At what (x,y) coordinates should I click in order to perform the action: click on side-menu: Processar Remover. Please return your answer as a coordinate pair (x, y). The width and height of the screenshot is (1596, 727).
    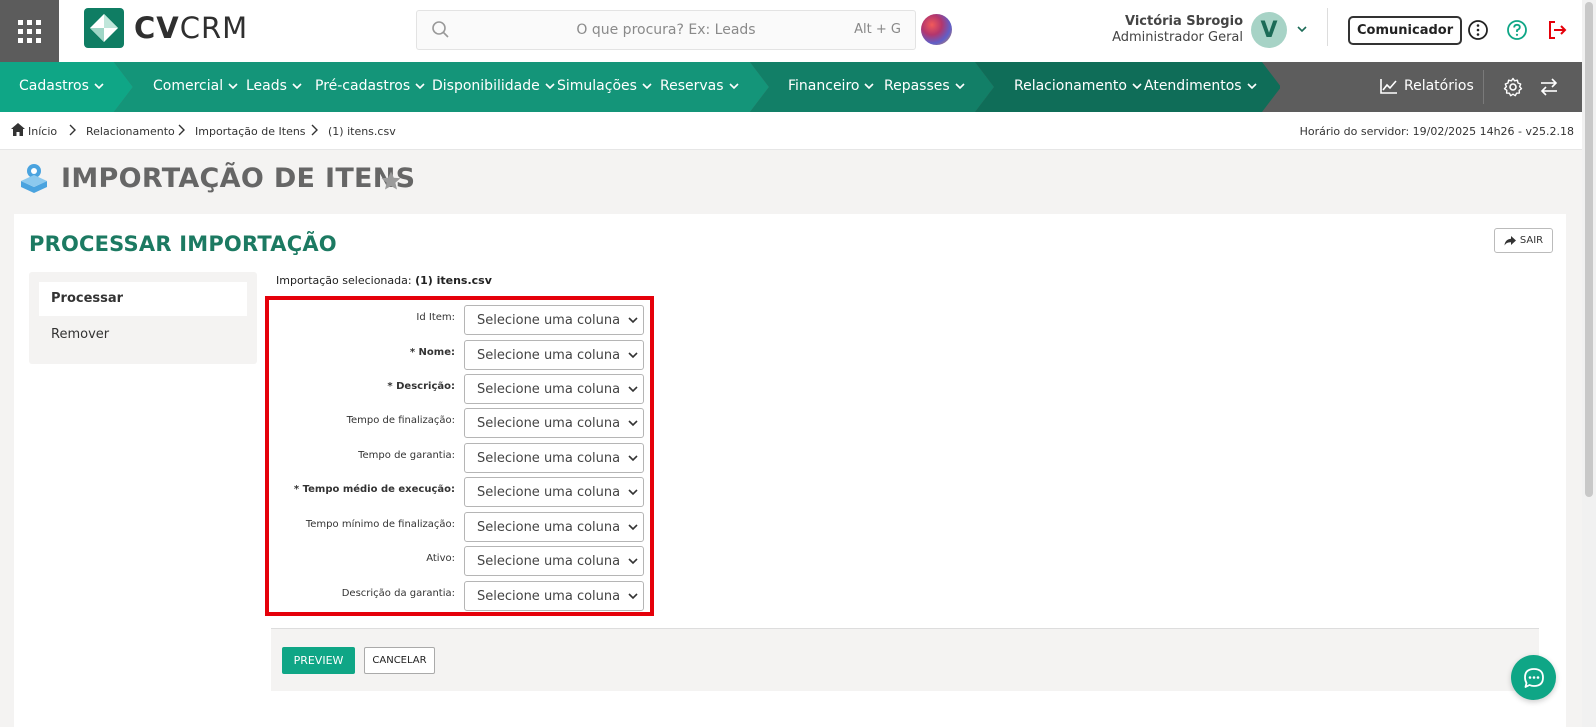
    Looking at the image, I should click on (143, 318).